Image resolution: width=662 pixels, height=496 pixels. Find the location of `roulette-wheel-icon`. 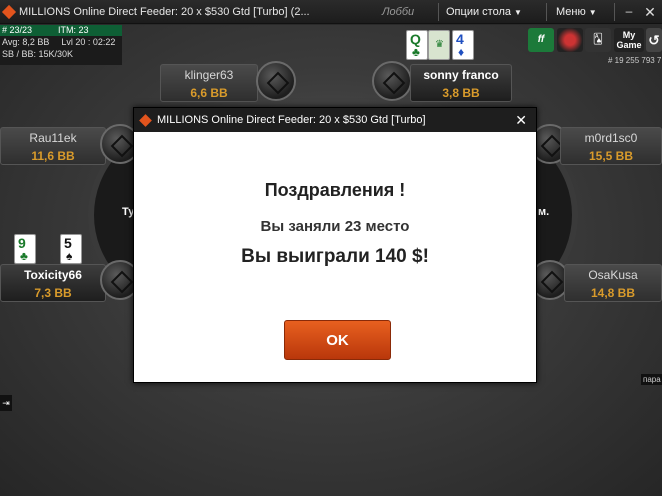

roulette-wheel-icon is located at coordinates (570, 40).